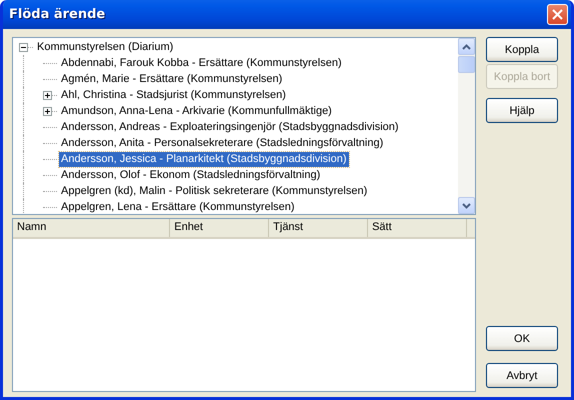 This screenshot has width=574, height=400. What do you see at coordinates (171, 79) in the screenshot?
I see `tree-item: Agmén, Marie - Ersättare (Kommunstyrelsen)` at bounding box center [171, 79].